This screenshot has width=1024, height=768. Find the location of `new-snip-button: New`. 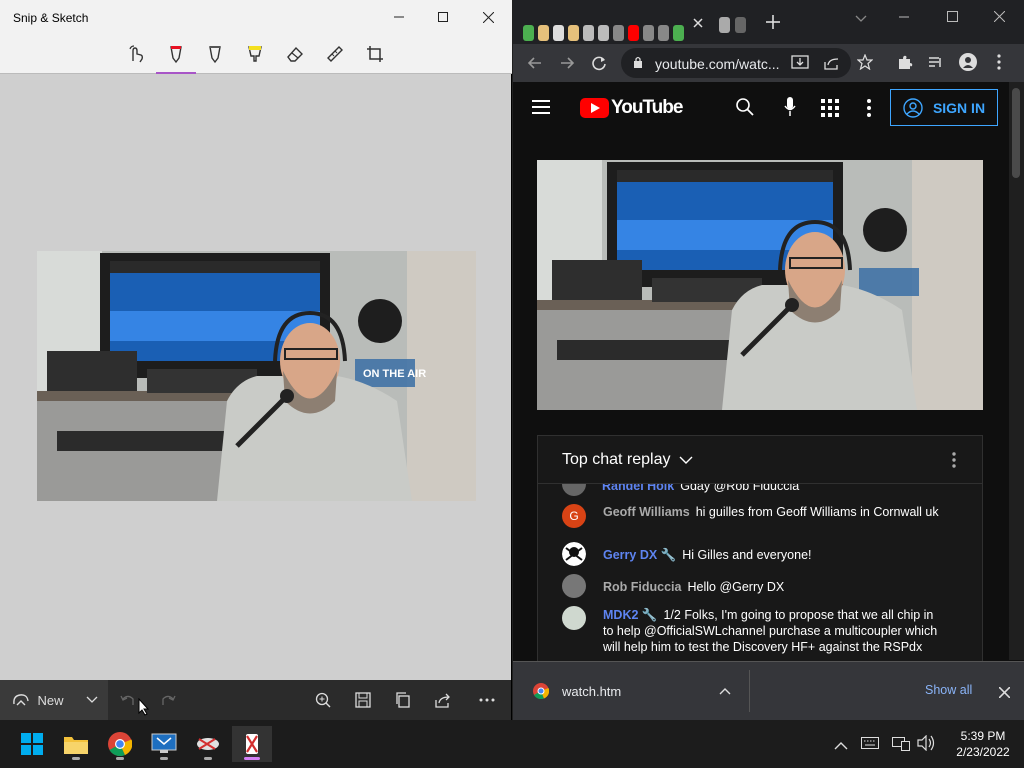

new-snip-button: New is located at coordinates (38, 700).